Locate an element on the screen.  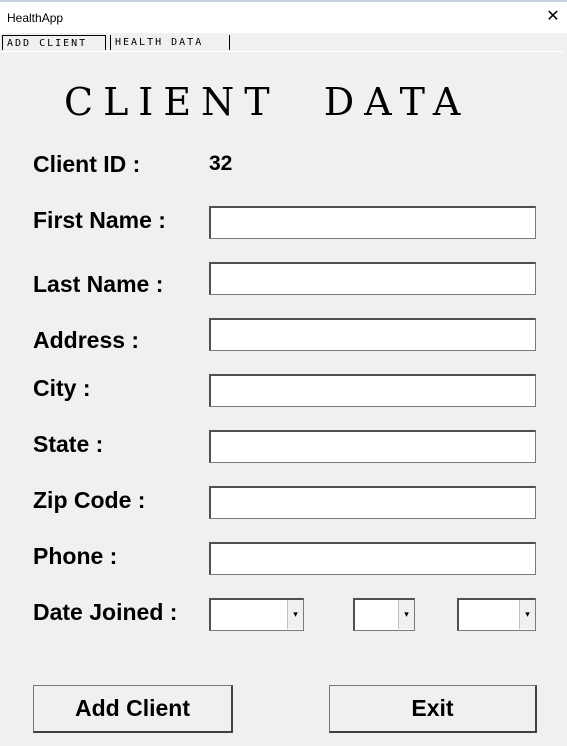
tab-divider is located at coordinates (283, 51).